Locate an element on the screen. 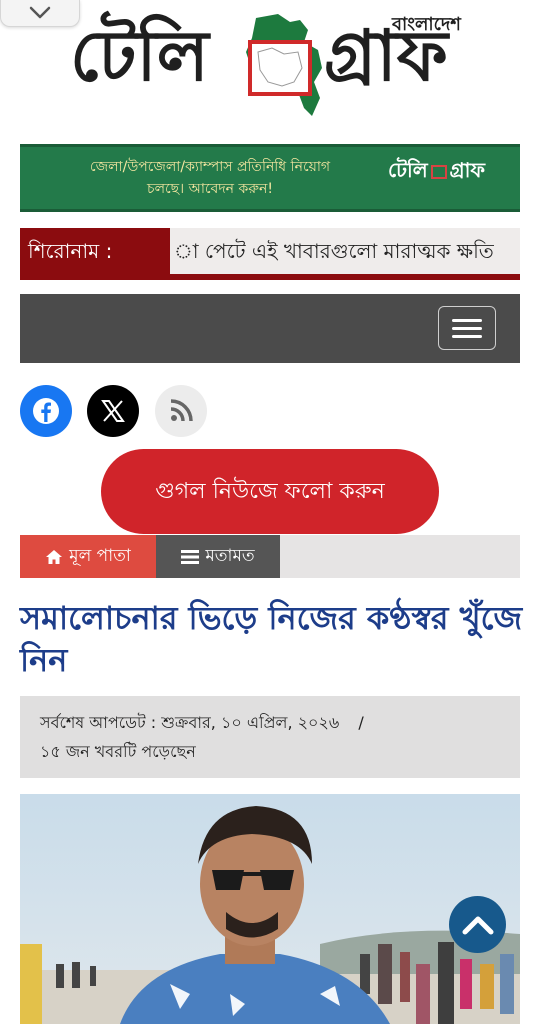 The width and height of the screenshot is (539, 1024). reader-count: ১৫ জন খবরটি পড়েছেন is located at coordinates (118, 751).